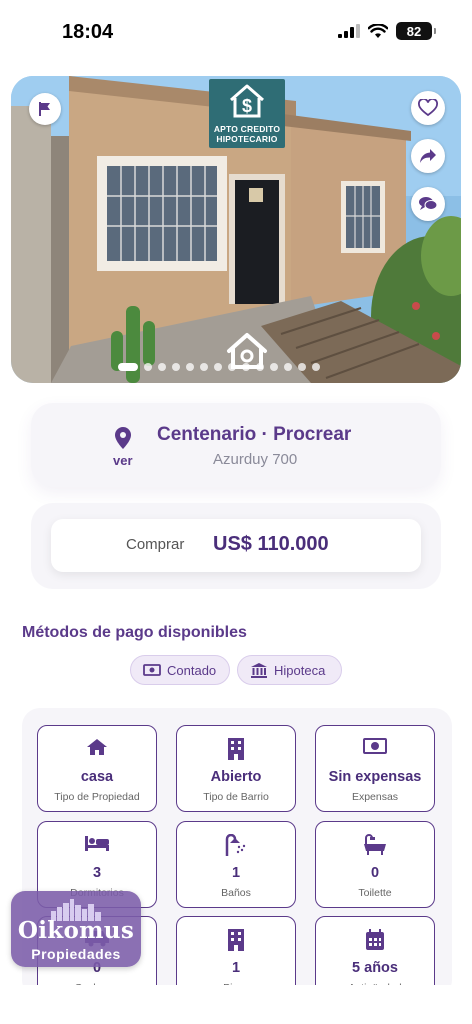 The width and height of the screenshot is (472, 1024). What do you see at coordinates (76, 954) in the screenshot?
I see `brand-subtitle: Propiedades` at bounding box center [76, 954].